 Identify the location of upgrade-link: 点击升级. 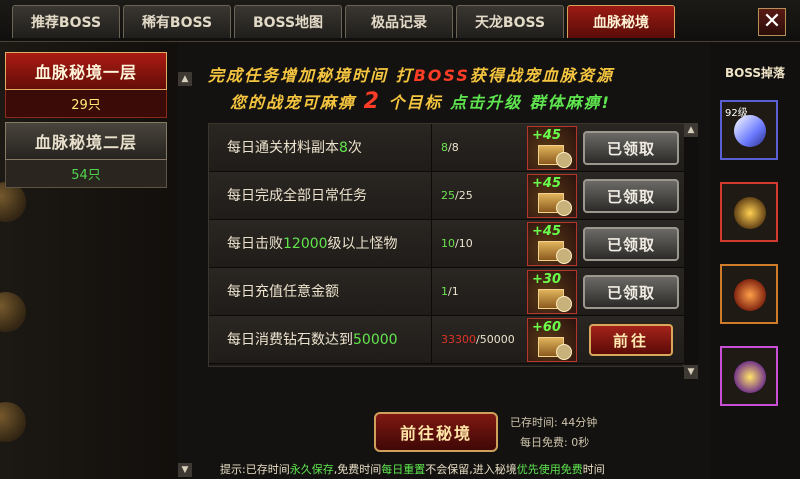
(486, 102).